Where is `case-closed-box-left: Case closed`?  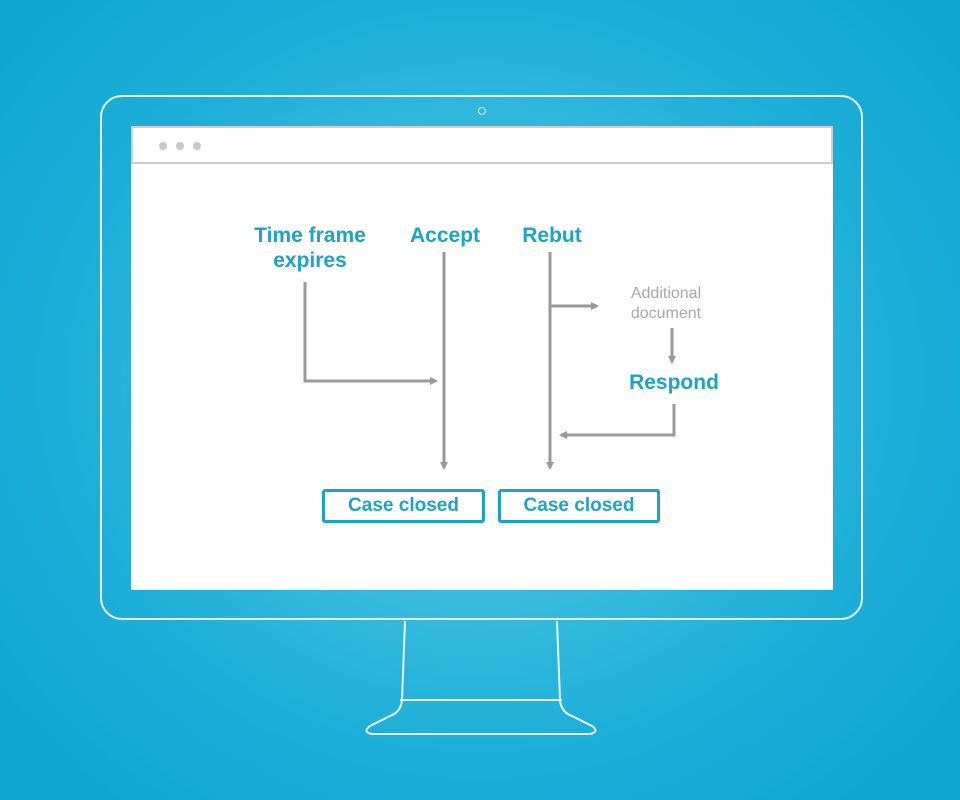
case-closed-box-left: Case closed is located at coordinates (403, 506).